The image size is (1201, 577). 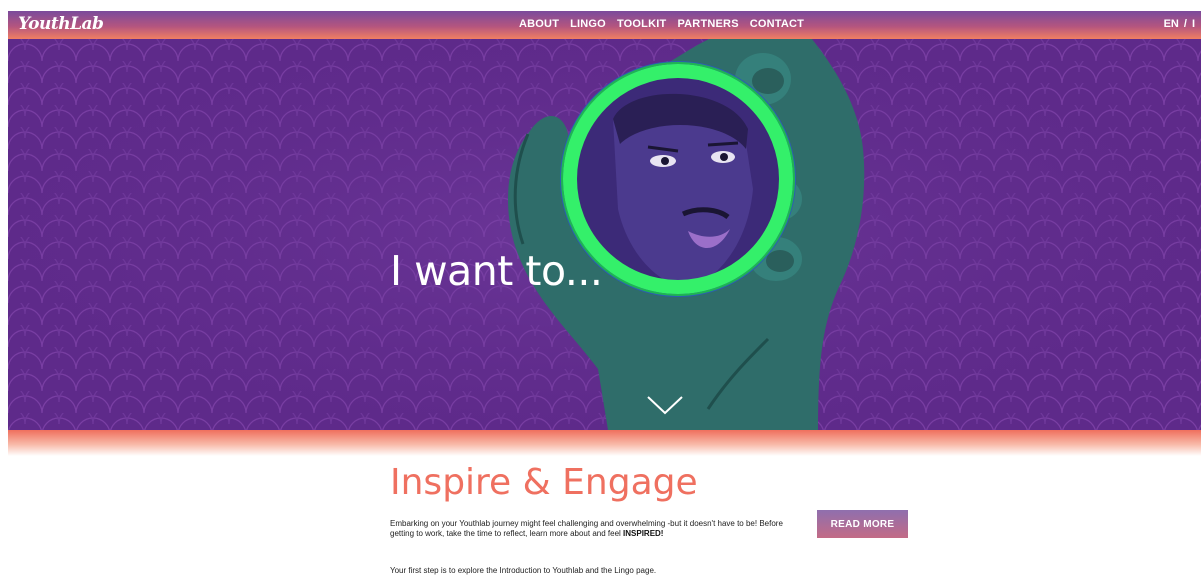 What do you see at coordinates (1179, 24) in the screenshot?
I see `language-switcher: EN / I` at bounding box center [1179, 24].